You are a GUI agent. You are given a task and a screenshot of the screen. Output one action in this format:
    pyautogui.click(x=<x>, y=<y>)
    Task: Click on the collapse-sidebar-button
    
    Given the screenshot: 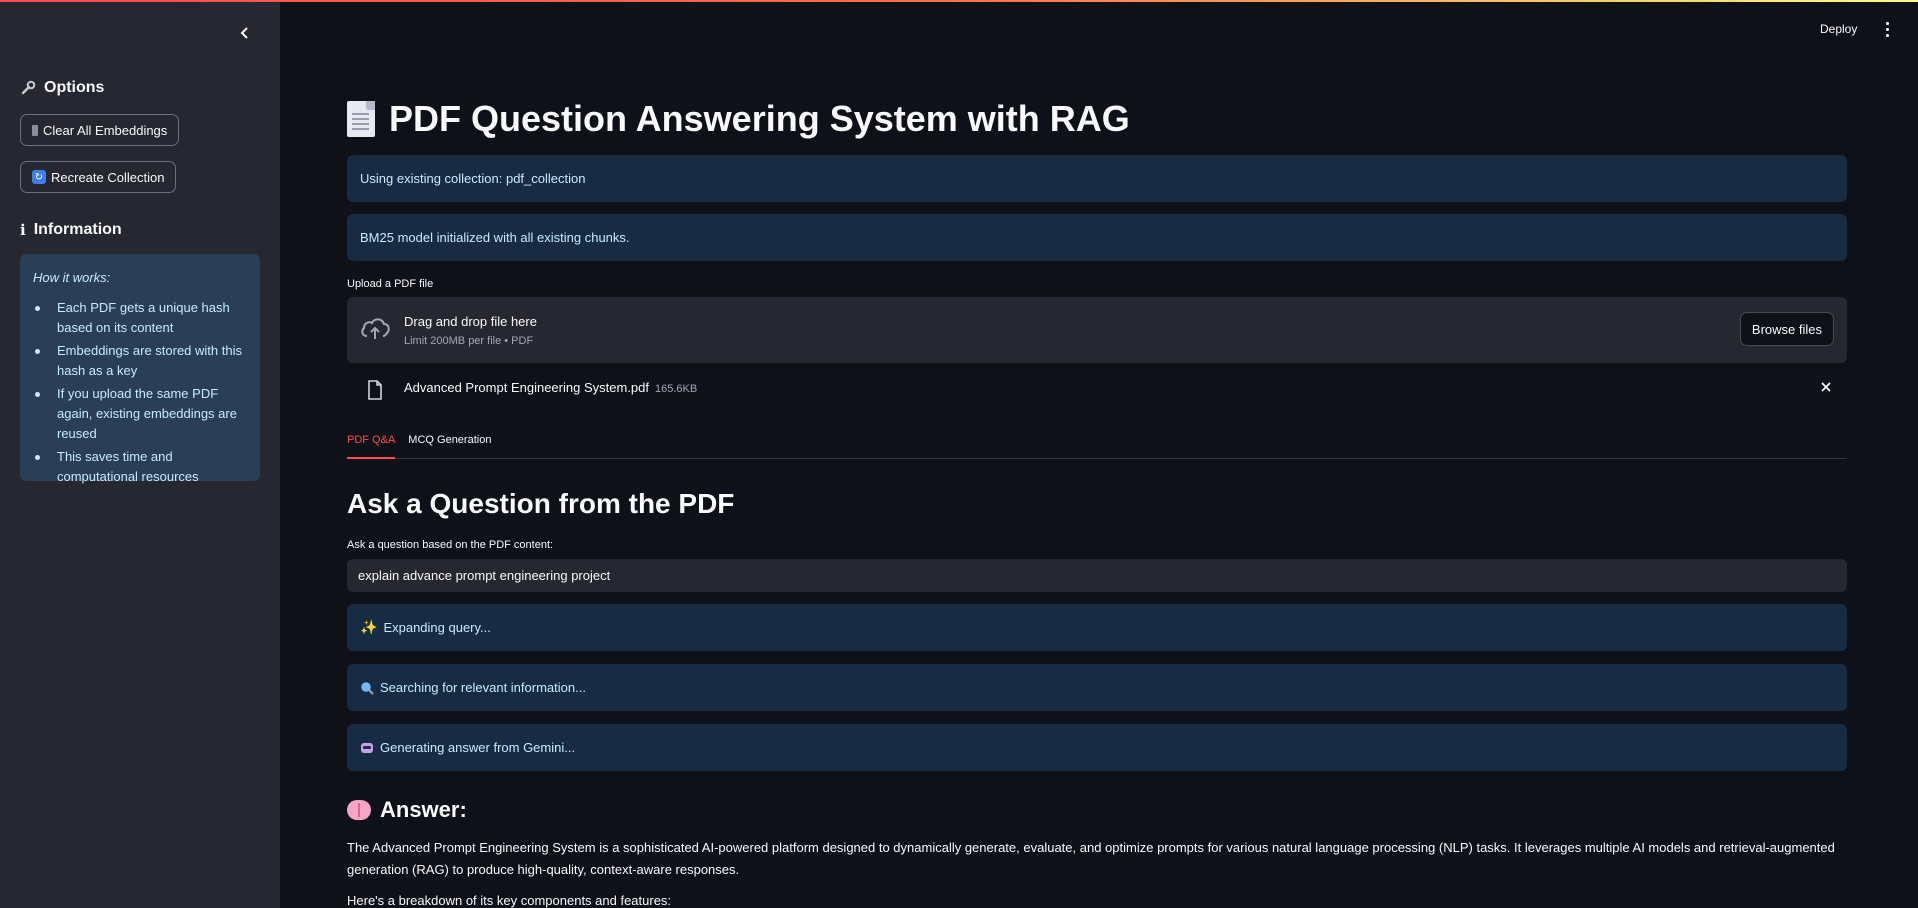 What is the action you would take?
    pyautogui.click(x=245, y=33)
    